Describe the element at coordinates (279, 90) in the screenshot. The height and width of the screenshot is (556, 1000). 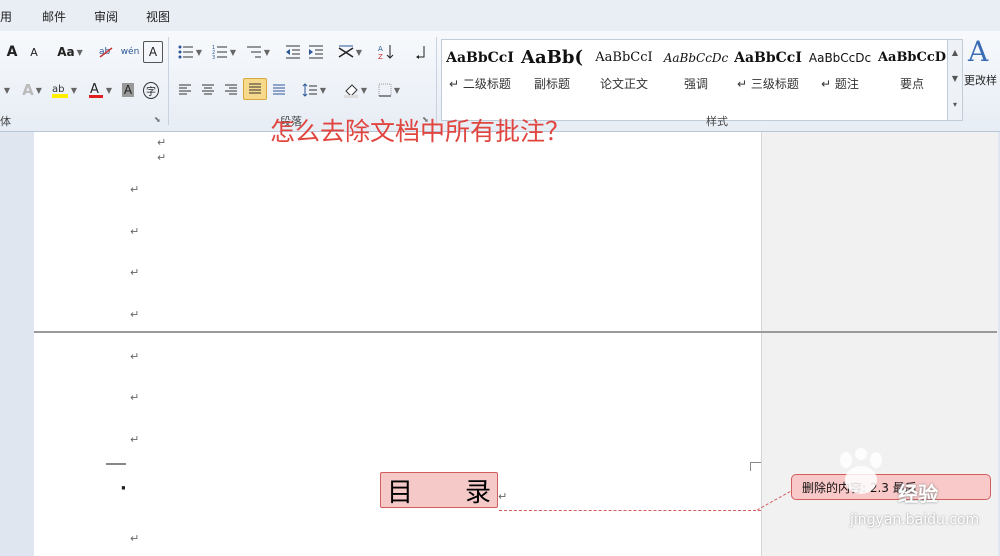
I see `distributed-icon` at that location.